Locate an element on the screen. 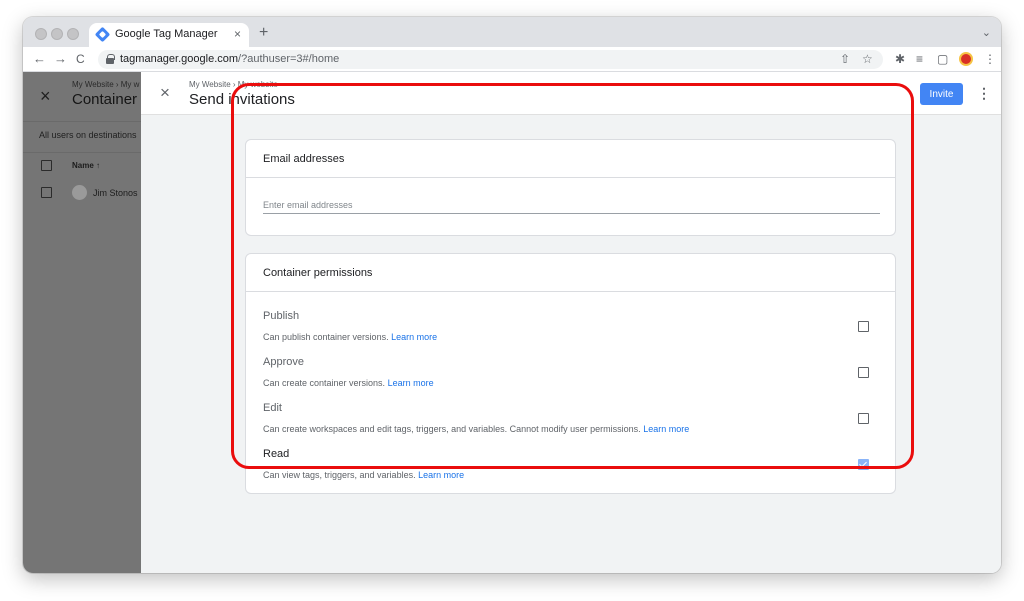 The height and width of the screenshot is (601, 1024). email-card-header: Email addresses is located at coordinates (570, 159).